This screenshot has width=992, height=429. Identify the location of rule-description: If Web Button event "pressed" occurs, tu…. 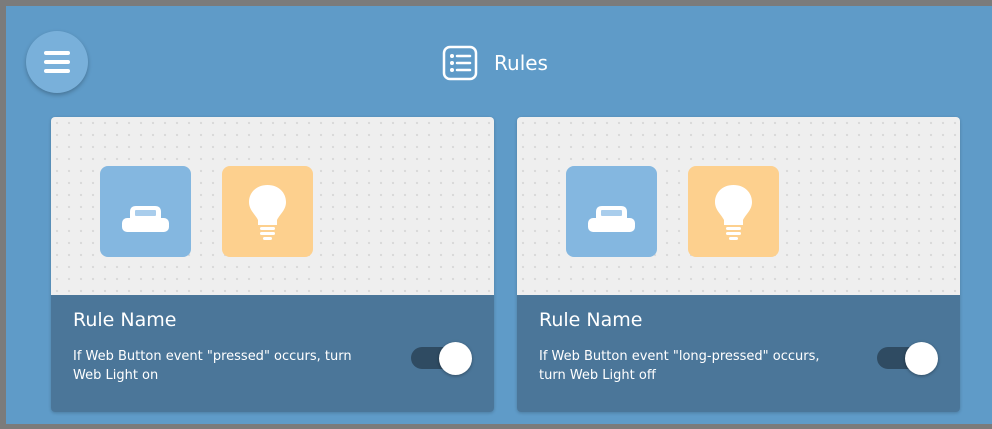
(212, 366).